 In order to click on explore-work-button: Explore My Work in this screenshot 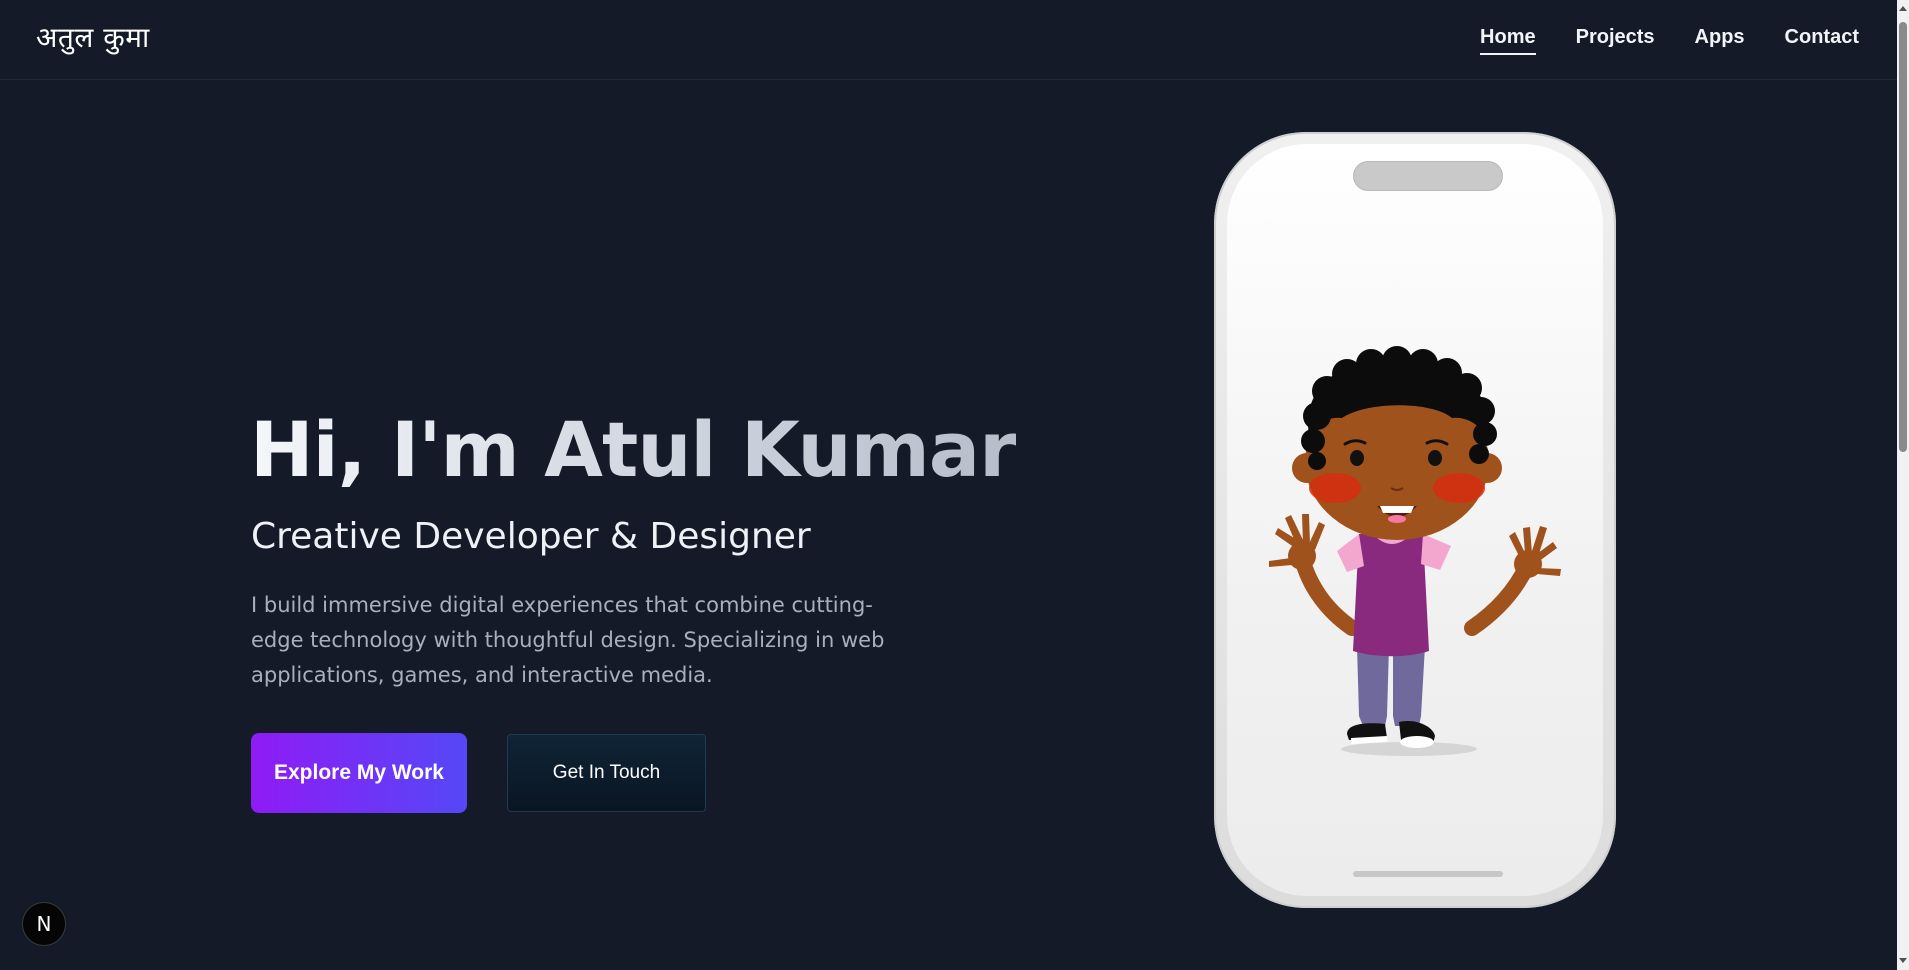, I will do `click(359, 773)`.